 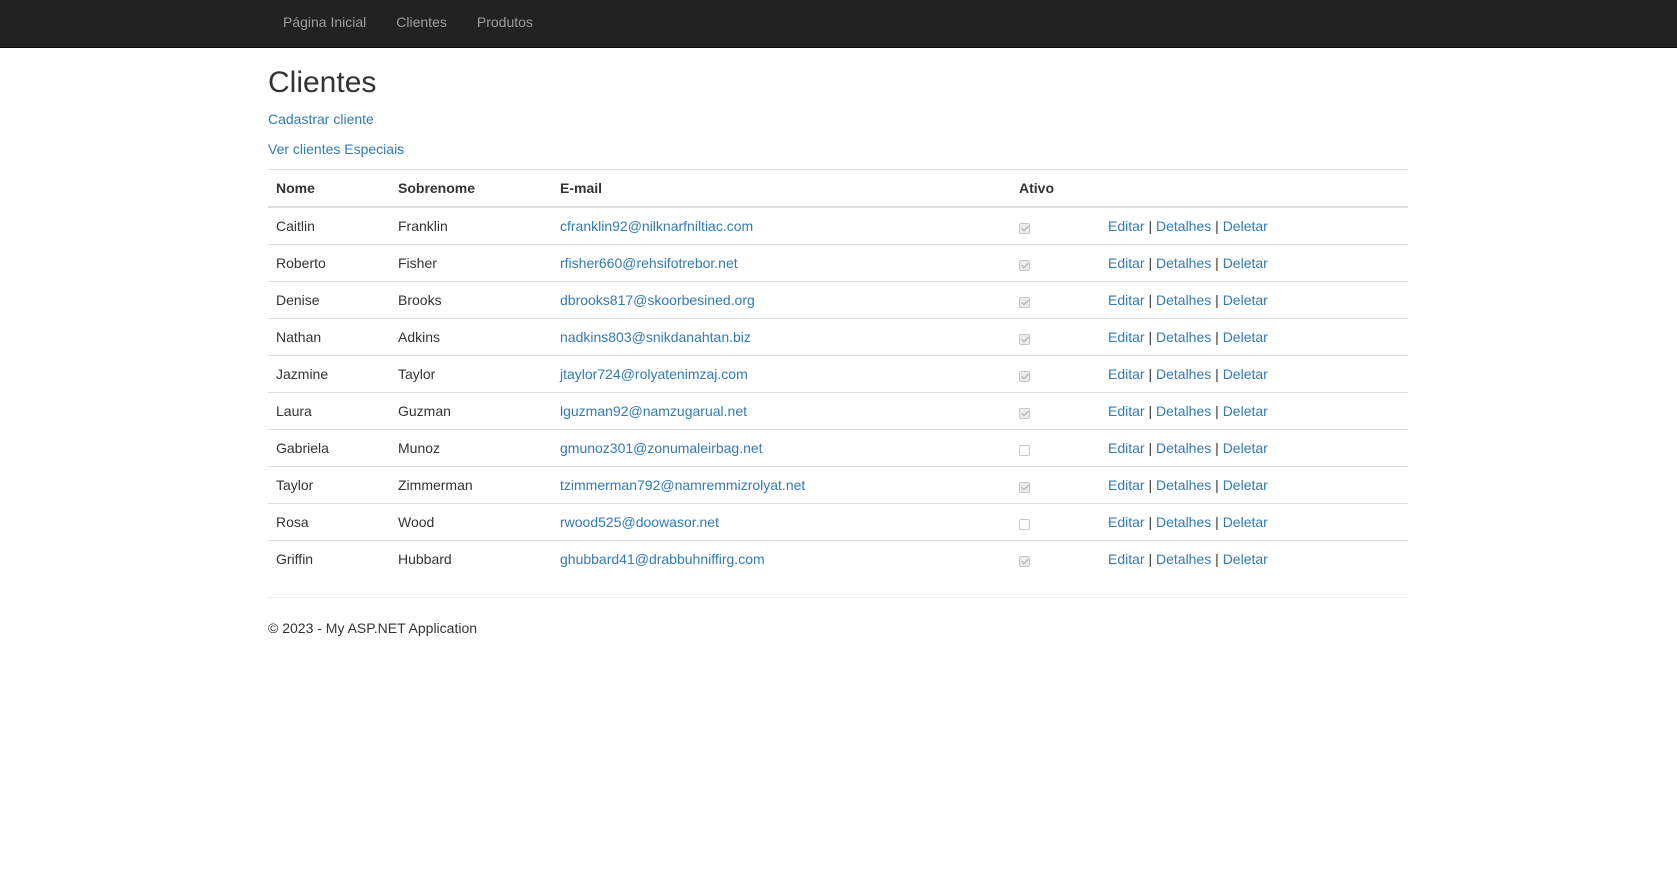 I want to click on cell-sobrenome: Zimmerman, so click(x=471, y=485).